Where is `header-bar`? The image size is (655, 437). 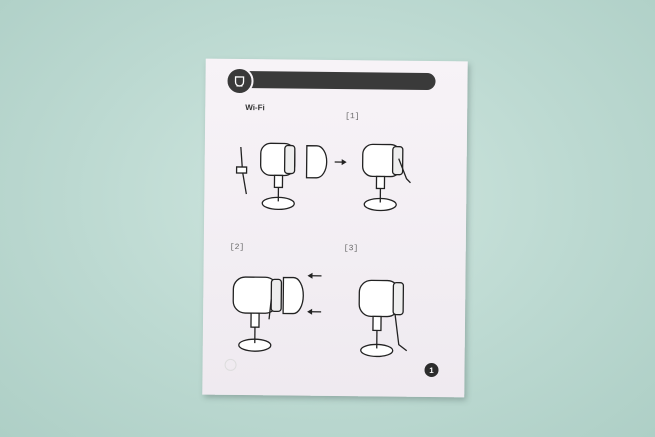 header-bar is located at coordinates (334, 80).